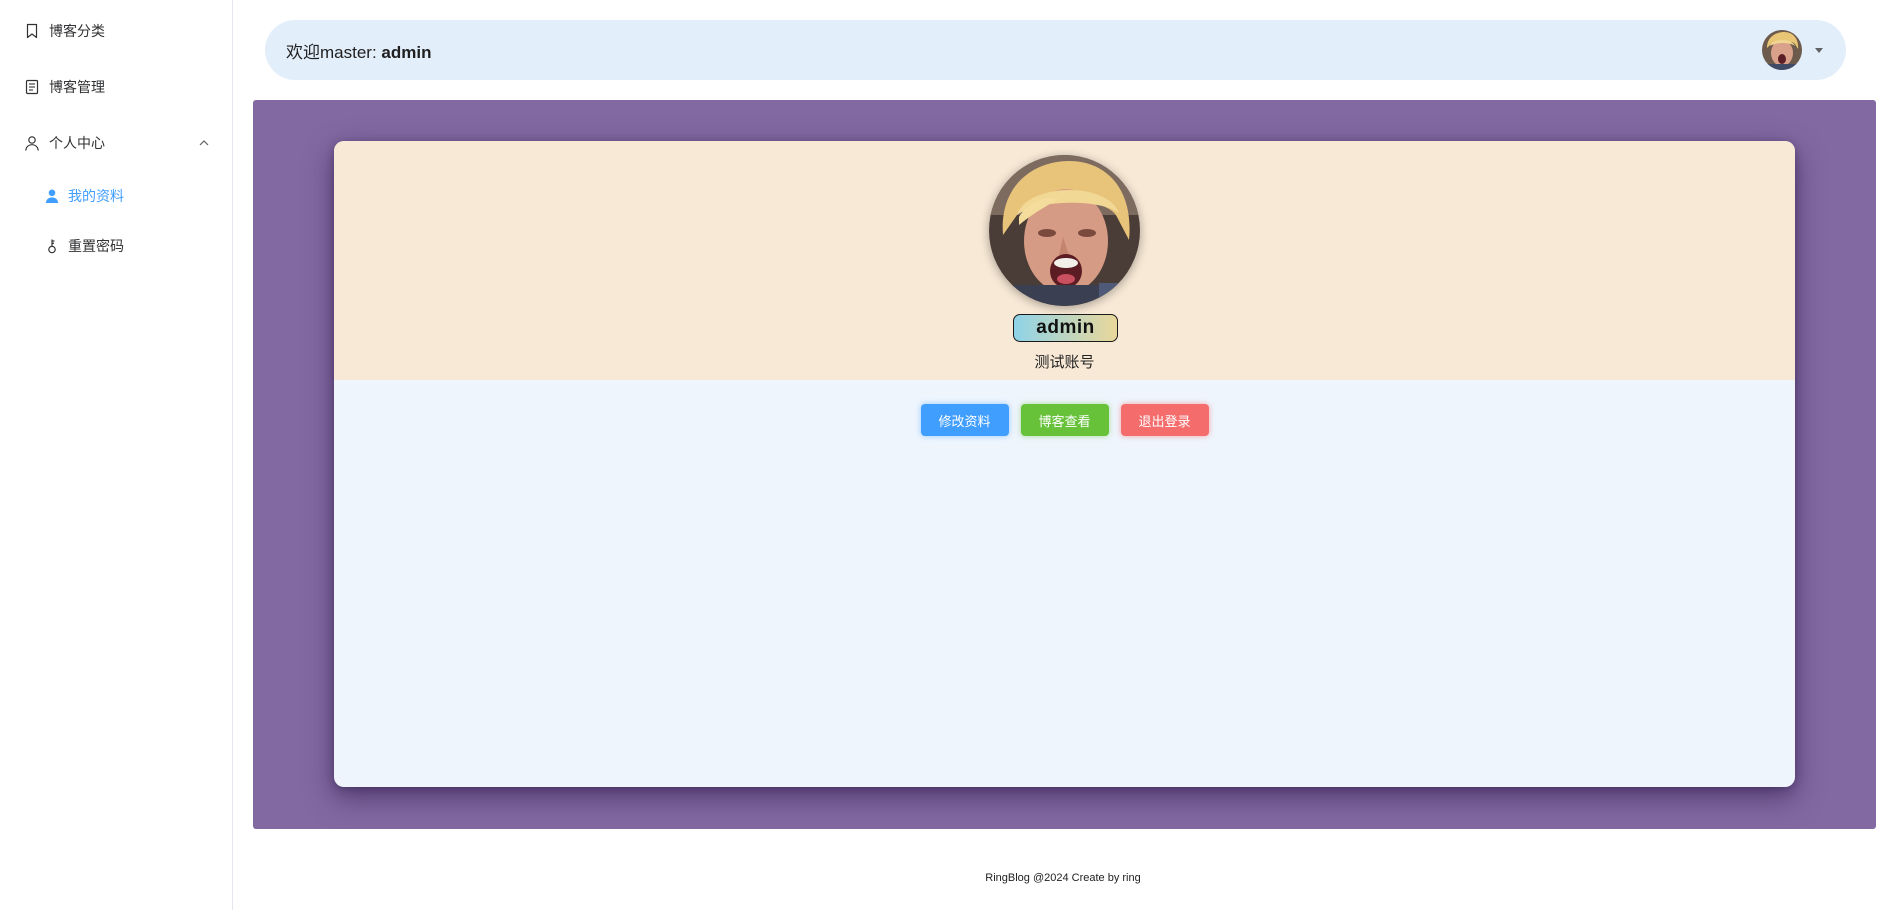 This screenshot has height=910, width=1893. What do you see at coordinates (116, 455) in the screenshot?
I see `sidebar: 博客分类 博客管理 个人中心 我的资料 重置密码` at bounding box center [116, 455].